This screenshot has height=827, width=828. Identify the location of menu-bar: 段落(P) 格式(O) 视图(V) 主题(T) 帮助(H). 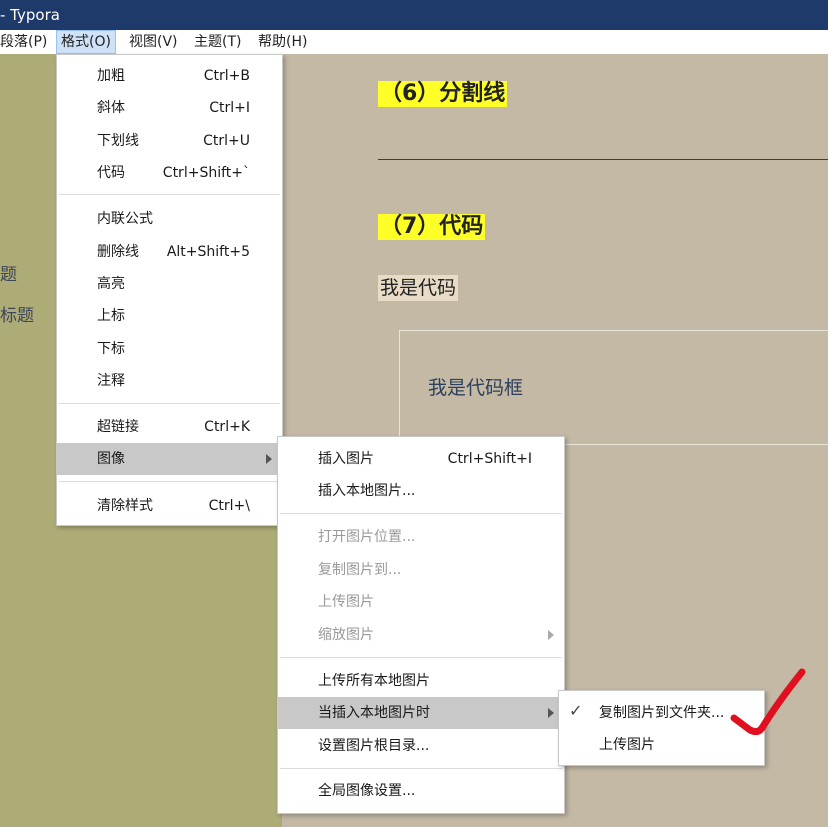
(414, 42).